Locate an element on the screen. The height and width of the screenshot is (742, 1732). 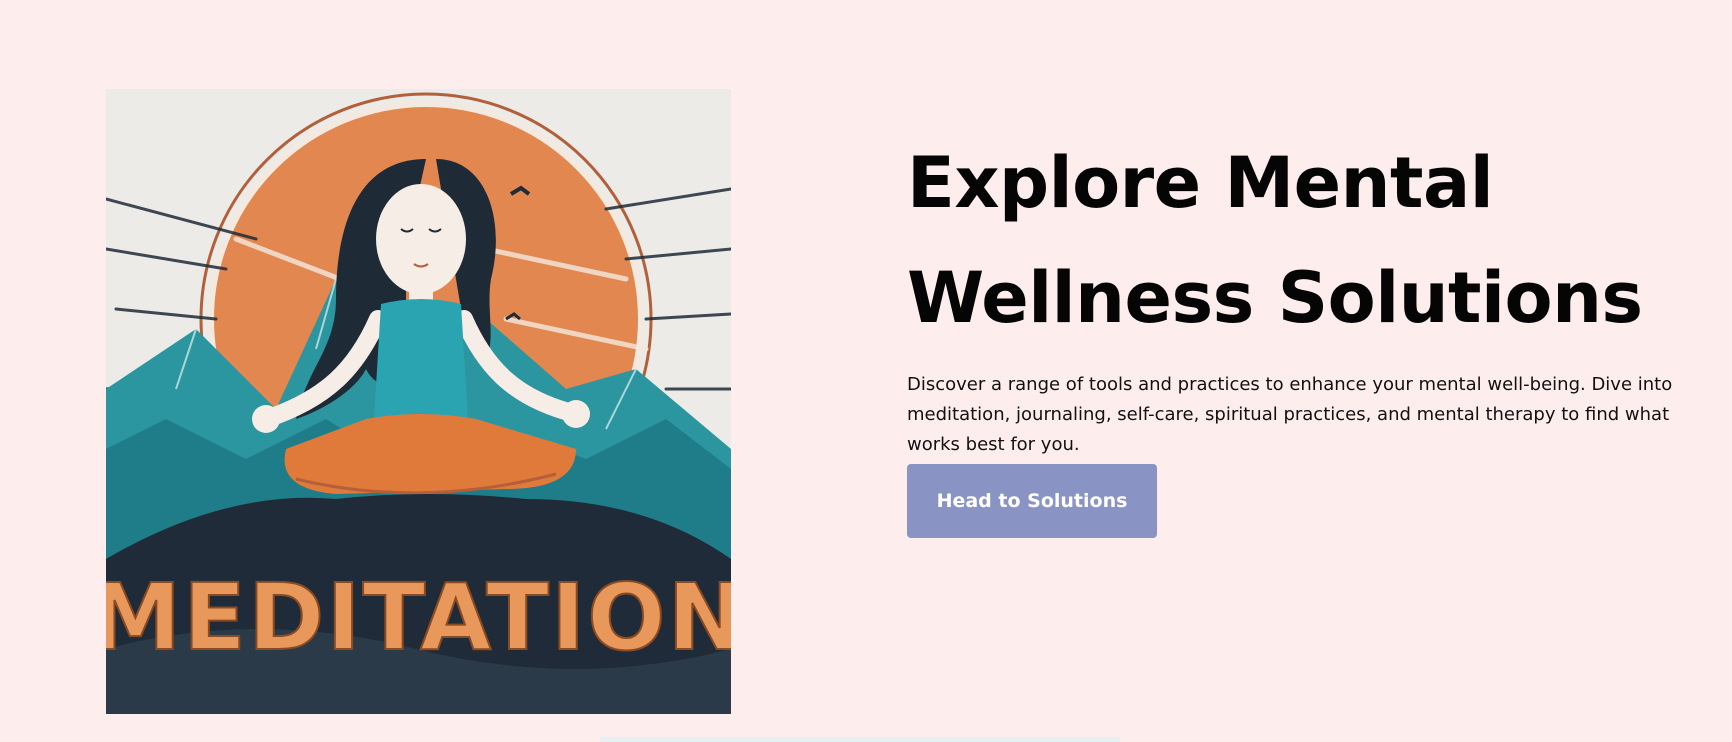
meditation-art-text: MEDITATION is located at coordinates (418, 617).